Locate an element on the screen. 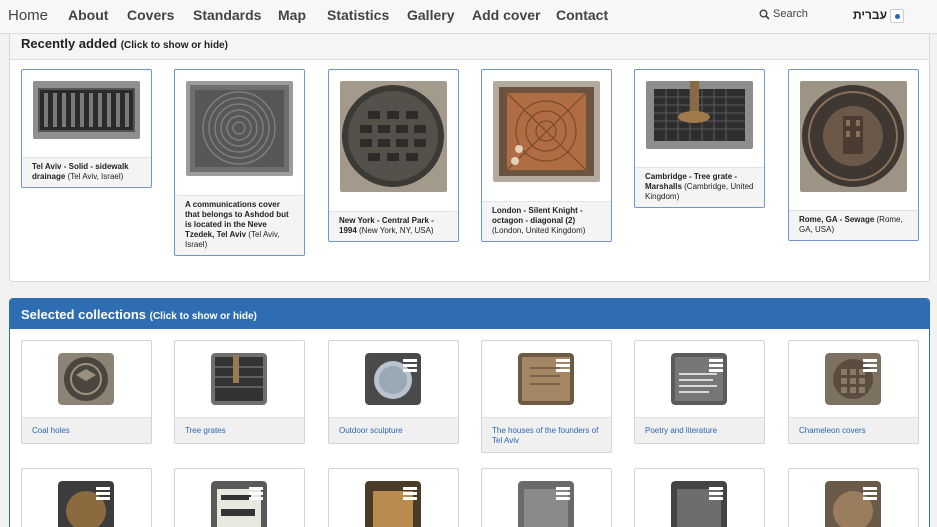  nav-covers: Covers is located at coordinates (150, 15).